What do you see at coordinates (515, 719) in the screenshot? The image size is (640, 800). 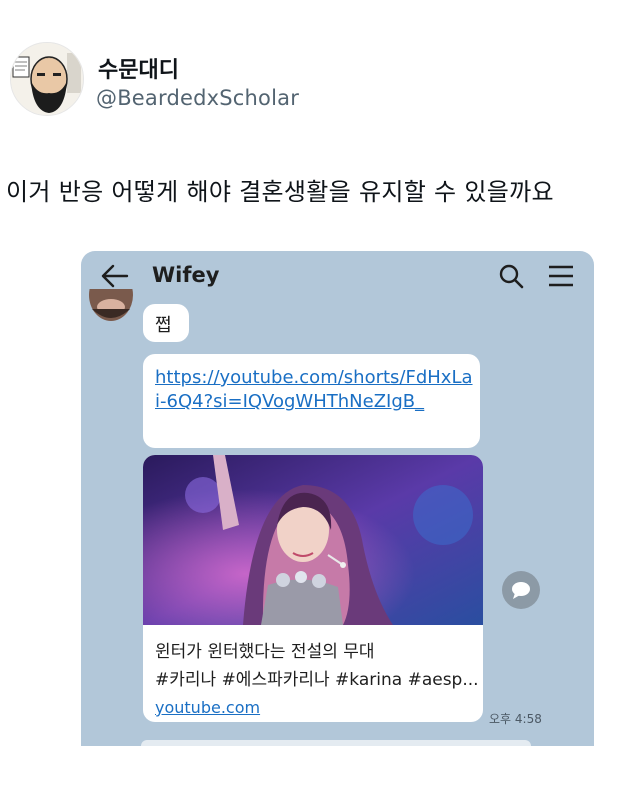 I see `message-time: 오후 4:58` at bounding box center [515, 719].